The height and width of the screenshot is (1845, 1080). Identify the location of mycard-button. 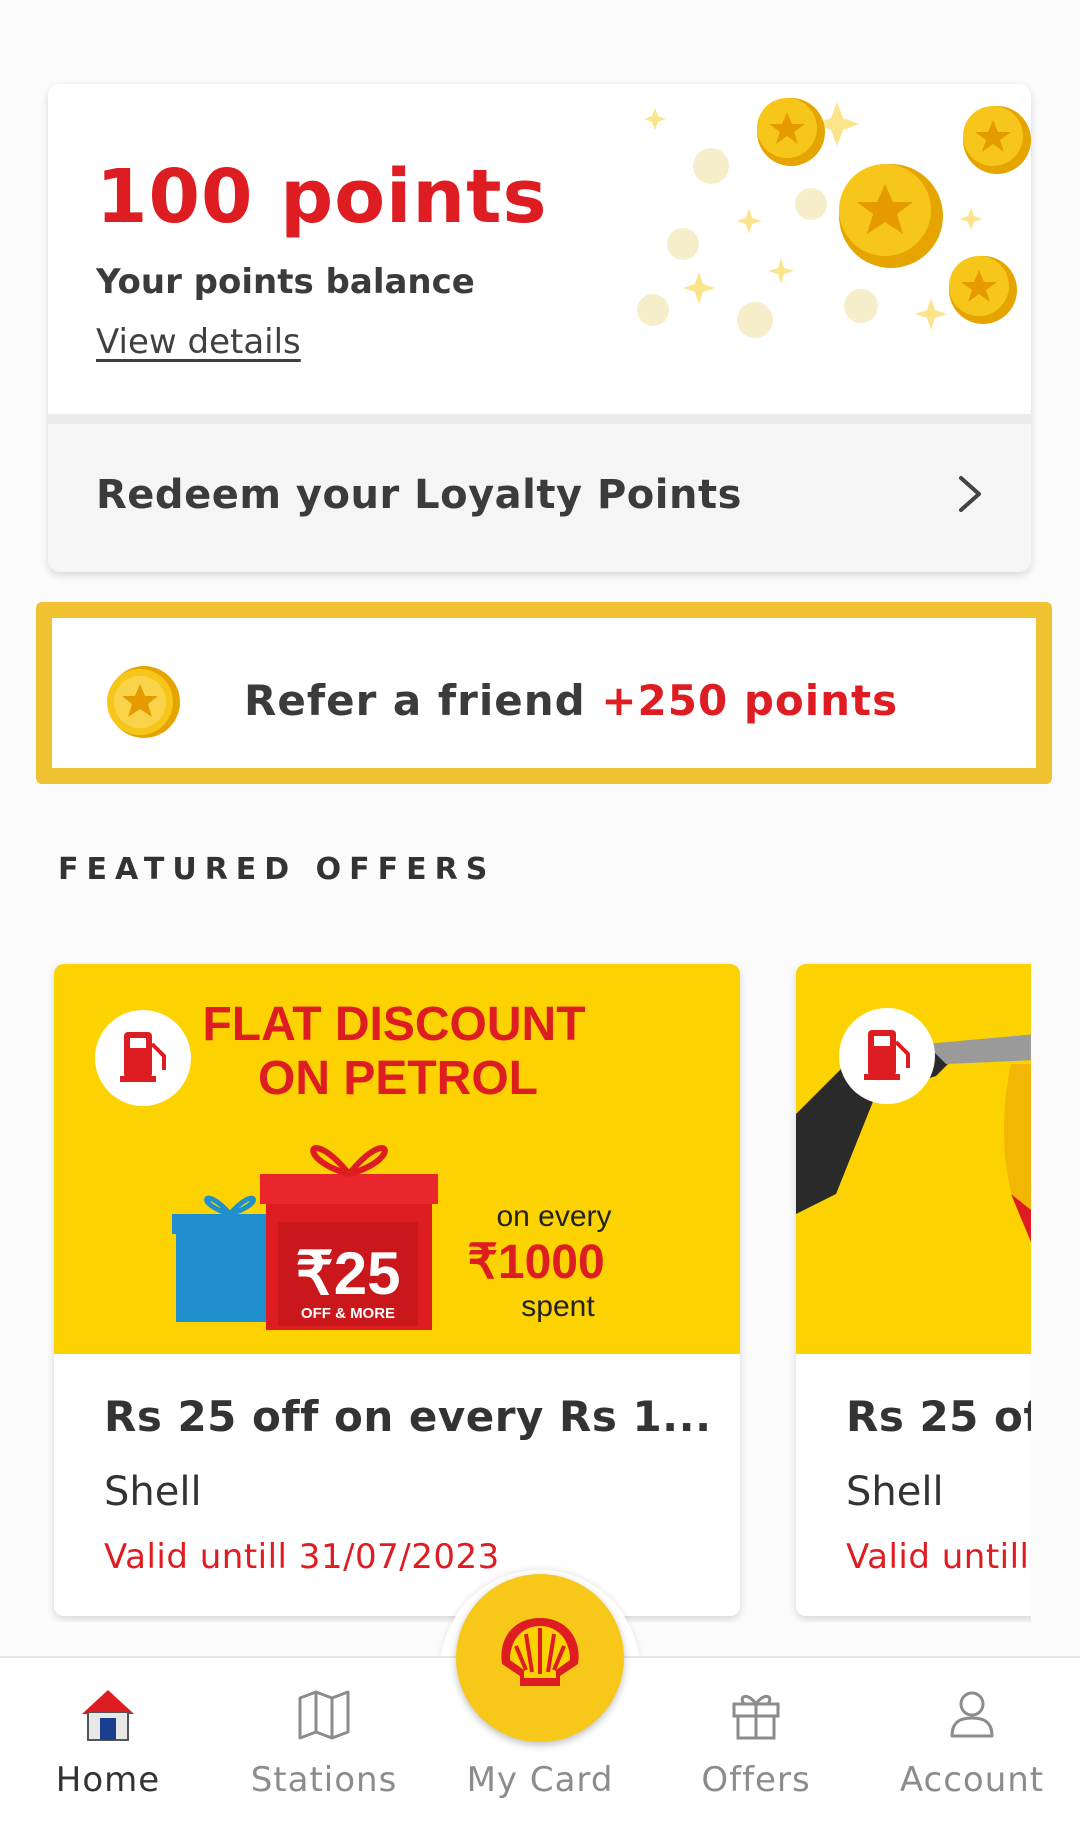
(540, 1658).